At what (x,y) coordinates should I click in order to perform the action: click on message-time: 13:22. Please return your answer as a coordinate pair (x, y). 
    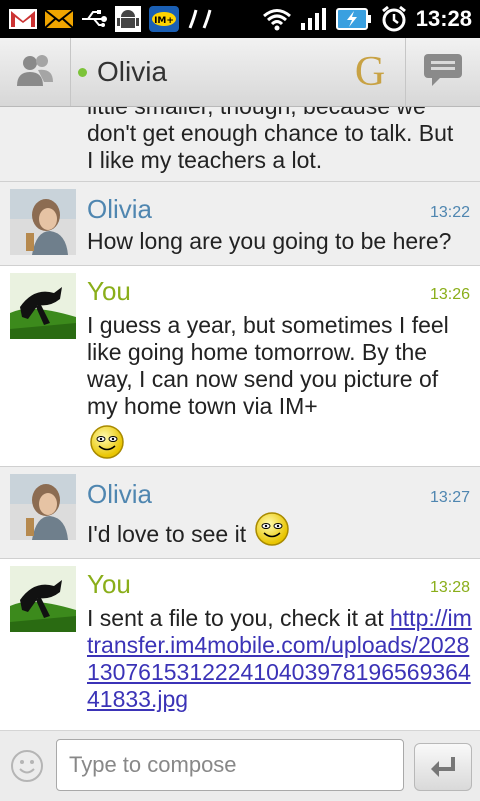
    Looking at the image, I should click on (449, 212).